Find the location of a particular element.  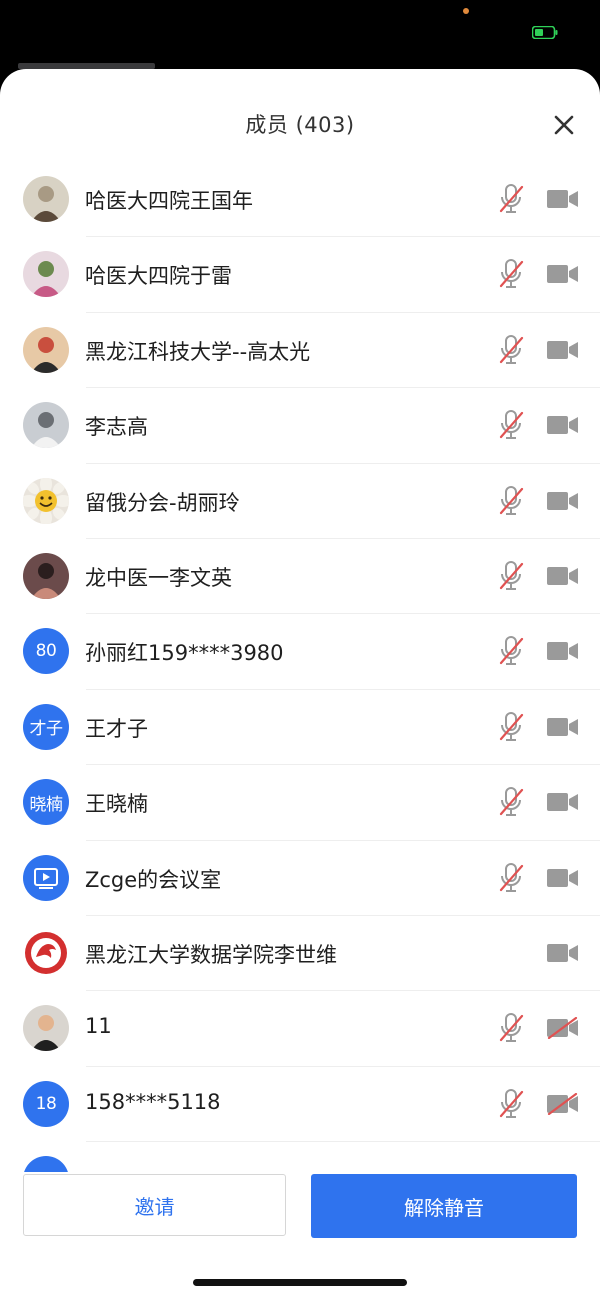

member-name: 王才子 is located at coordinates (116, 728).